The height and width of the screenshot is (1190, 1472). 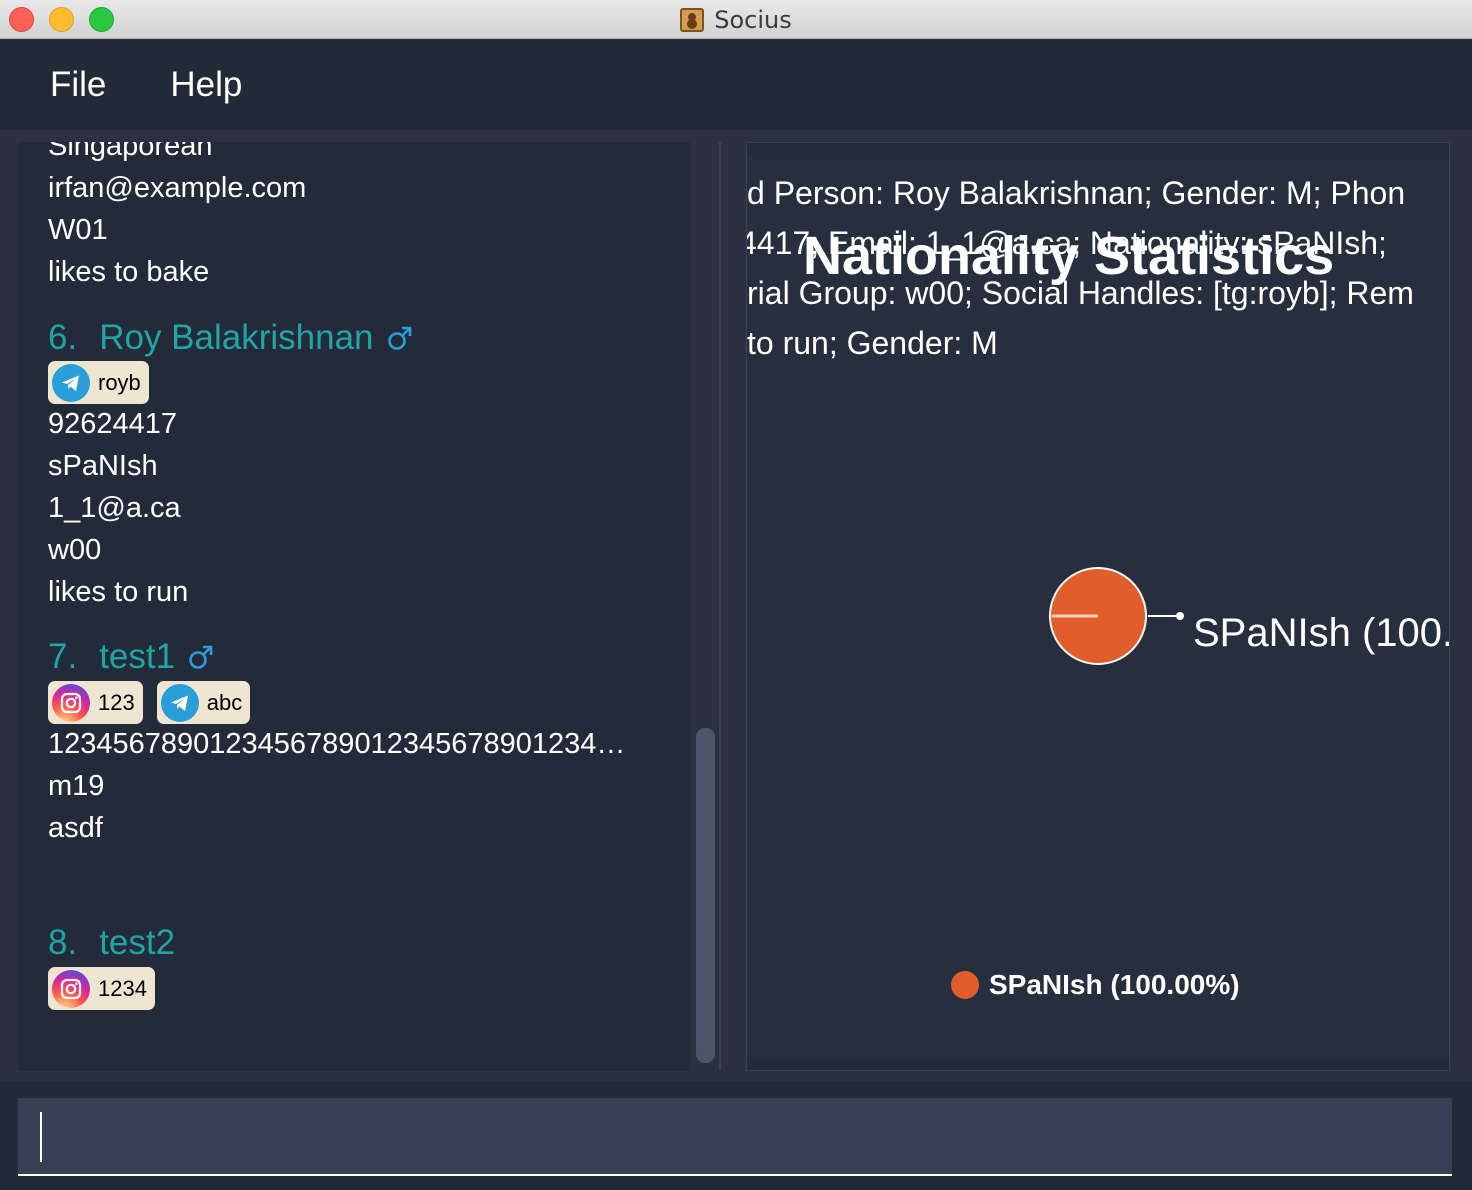 I want to click on pie-chart, so click(x=1116, y=616).